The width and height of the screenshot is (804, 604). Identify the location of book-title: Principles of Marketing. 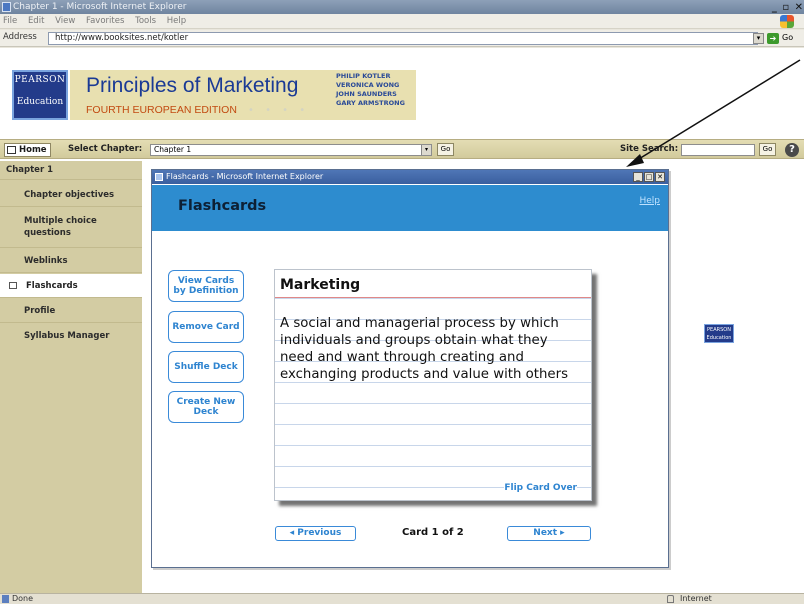
(192, 85).